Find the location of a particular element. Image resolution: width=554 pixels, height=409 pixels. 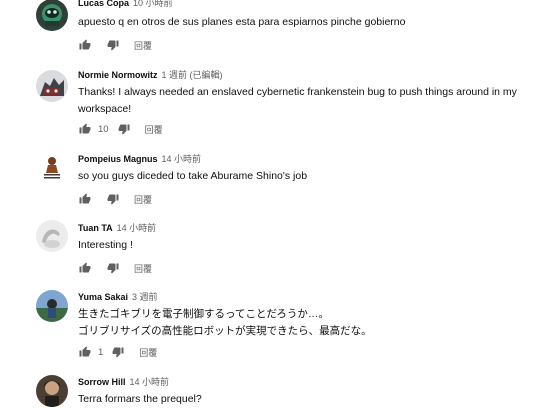

comment-actions: 1 回覆 is located at coordinates (117, 352).